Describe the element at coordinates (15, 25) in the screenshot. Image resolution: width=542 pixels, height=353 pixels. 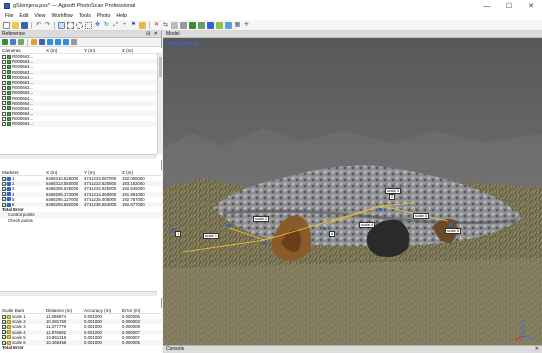
I see `open-icon` at that location.